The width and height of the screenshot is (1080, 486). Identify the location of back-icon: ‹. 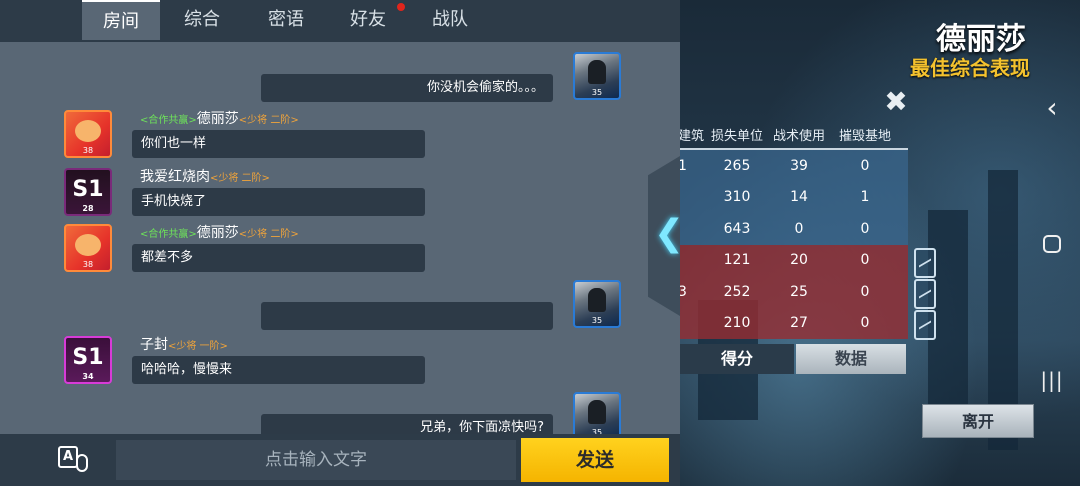
(1052, 108).